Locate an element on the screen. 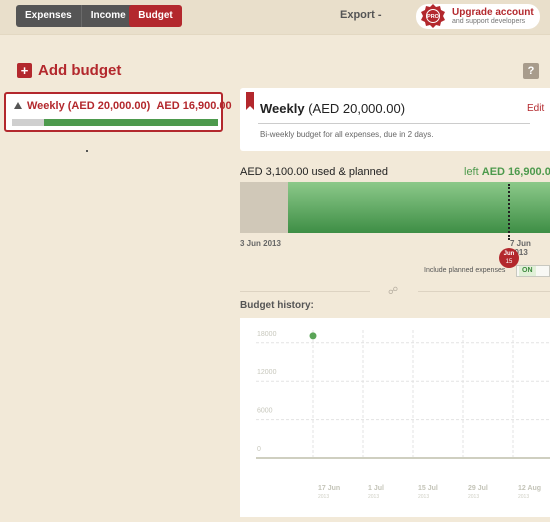  left-amount-text: left AED 16,900.00 is located at coordinates (507, 172).